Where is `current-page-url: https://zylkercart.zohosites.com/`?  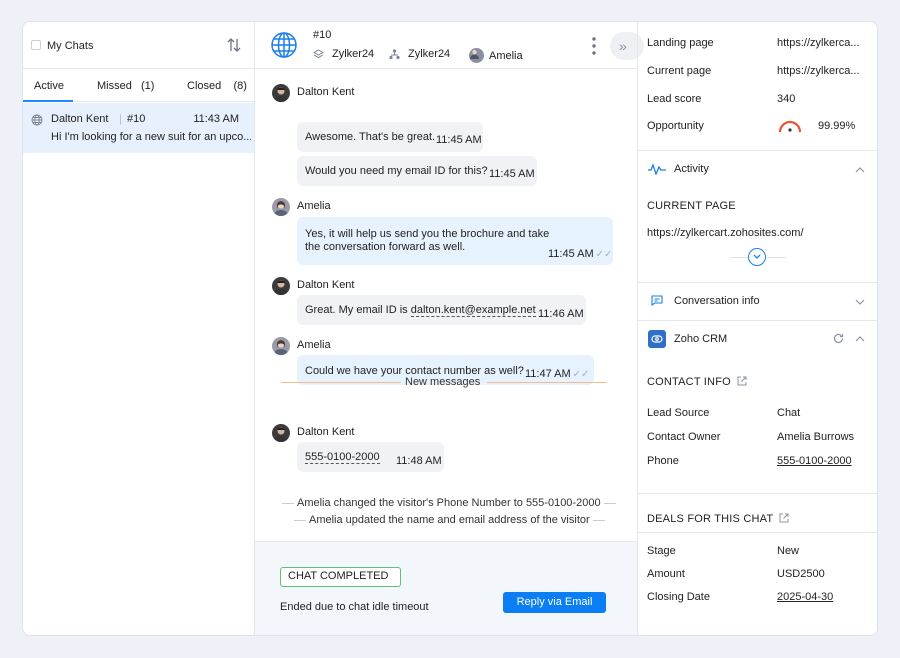 current-page-url: https://zylkercart.zohosites.com/ is located at coordinates (725, 233).